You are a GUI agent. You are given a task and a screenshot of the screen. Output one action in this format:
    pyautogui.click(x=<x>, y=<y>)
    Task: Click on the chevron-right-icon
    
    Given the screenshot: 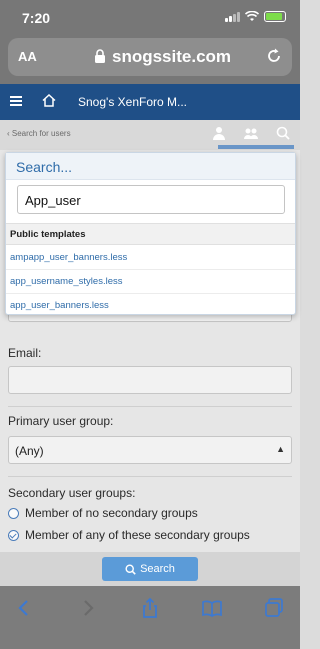 What is the action you would take?
    pyautogui.click(x=88, y=608)
    